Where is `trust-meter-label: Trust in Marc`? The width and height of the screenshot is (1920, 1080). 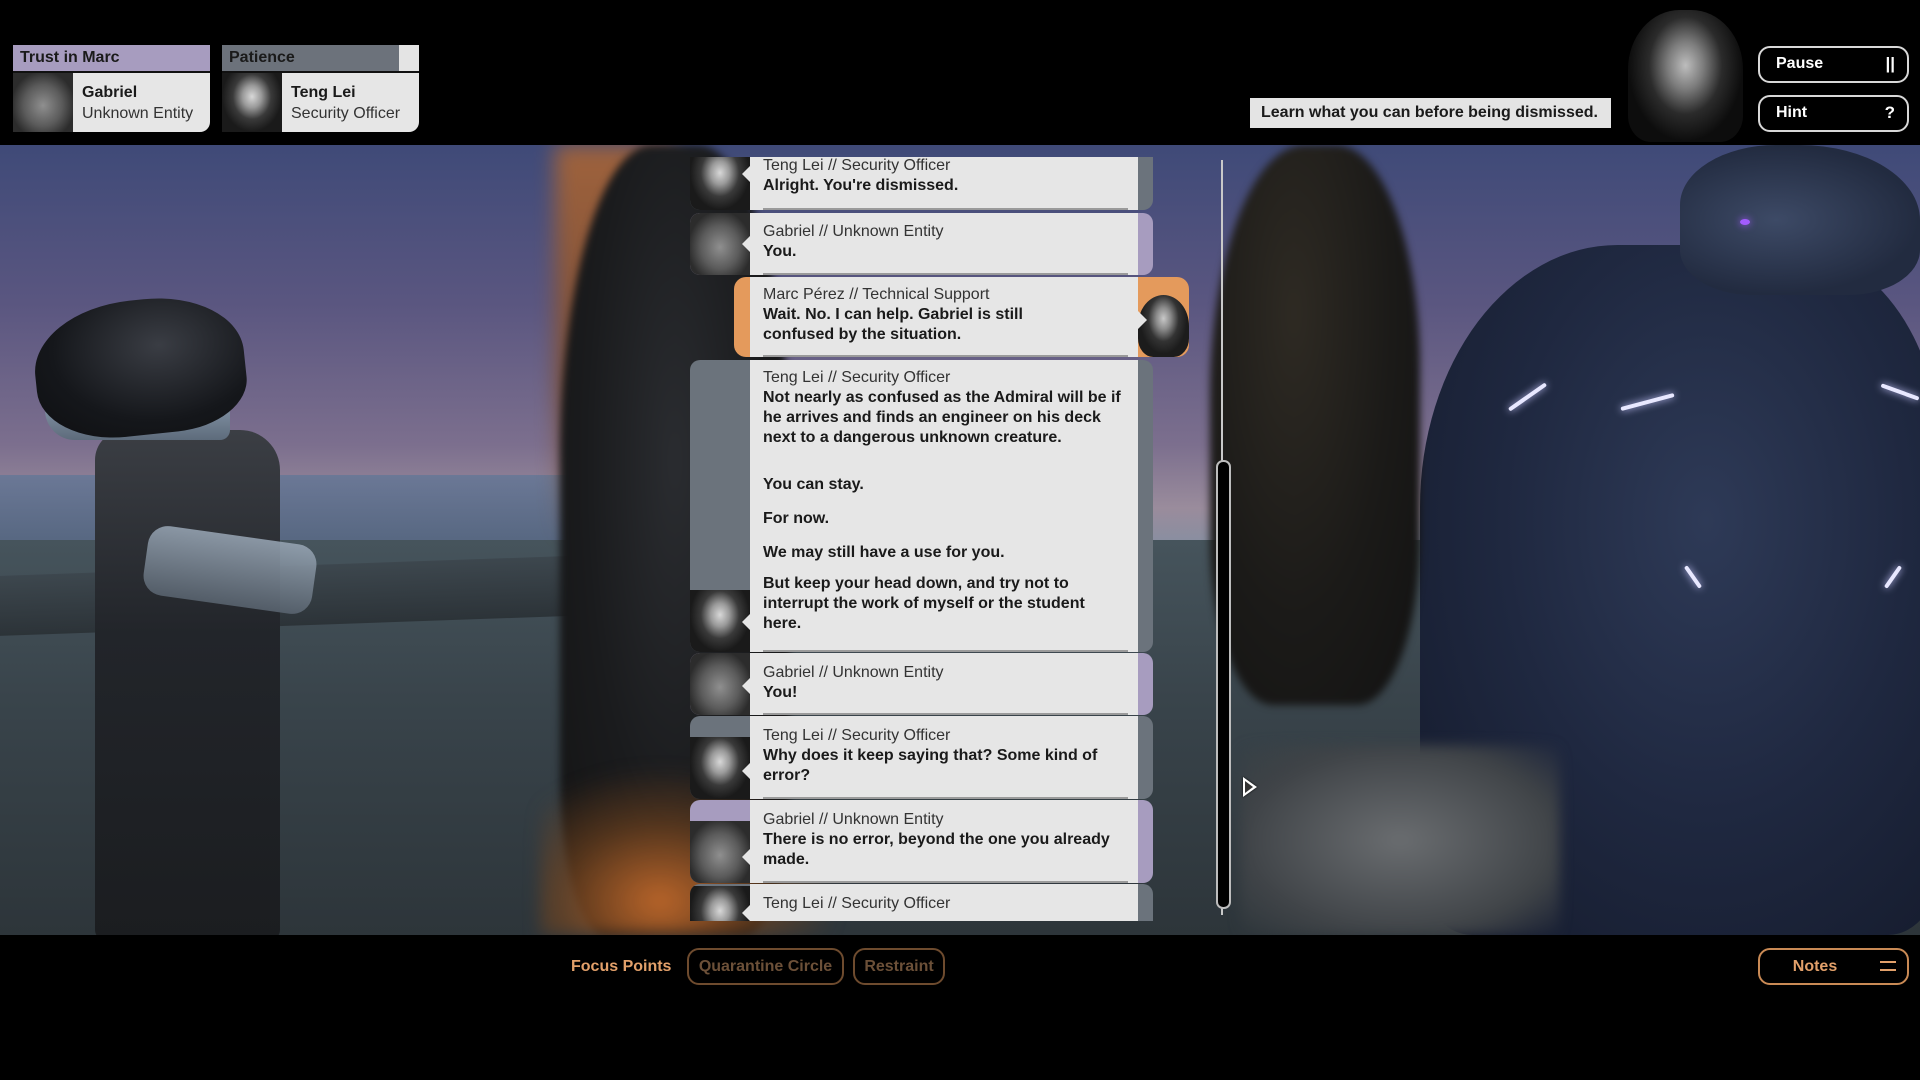 trust-meter-label: Trust in Marc is located at coordinates (70, 57).